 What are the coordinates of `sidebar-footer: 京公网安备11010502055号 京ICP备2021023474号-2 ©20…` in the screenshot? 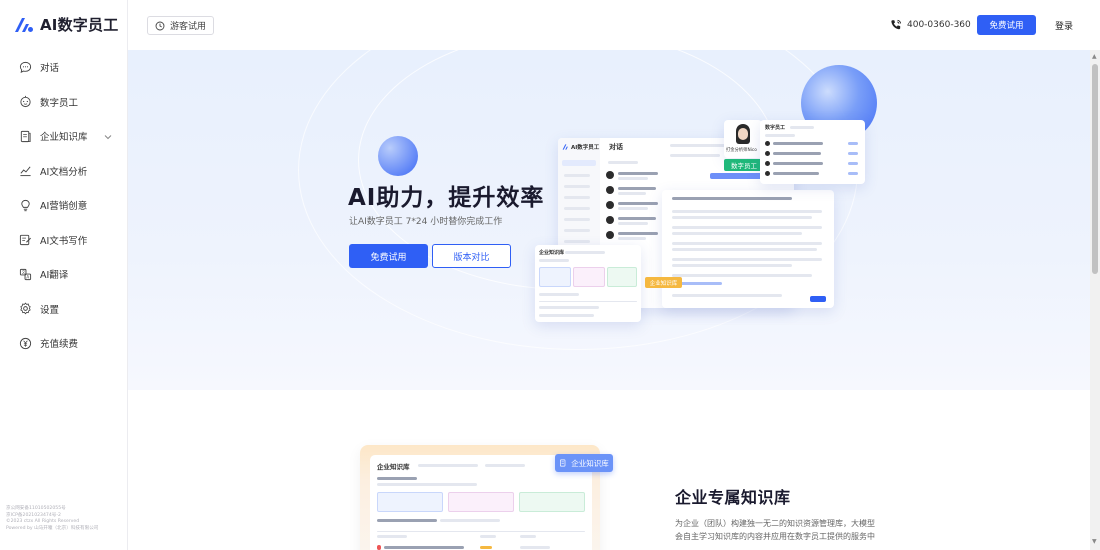 It's located at (52, 519).